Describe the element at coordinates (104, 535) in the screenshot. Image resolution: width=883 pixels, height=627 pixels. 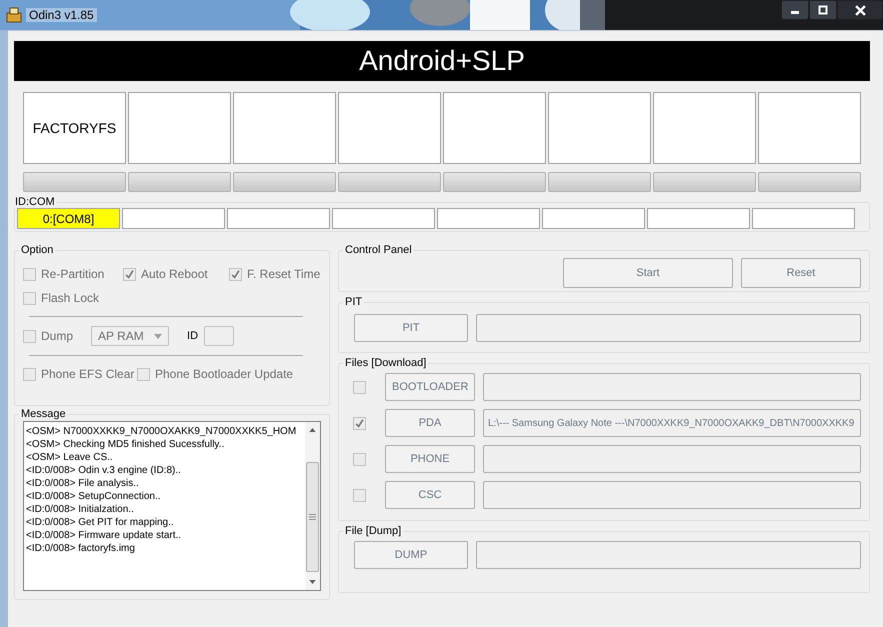
I see `log-line: <ID:0/008> Firmware update start..` at that location.